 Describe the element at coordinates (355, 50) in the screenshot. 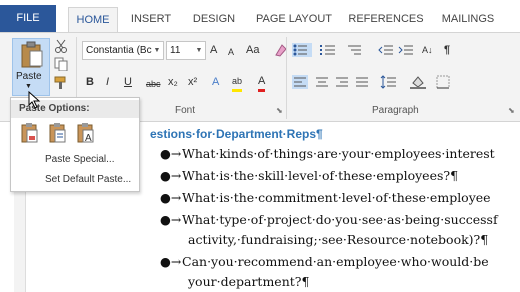

I see `multilevel-list-icon` at that location.